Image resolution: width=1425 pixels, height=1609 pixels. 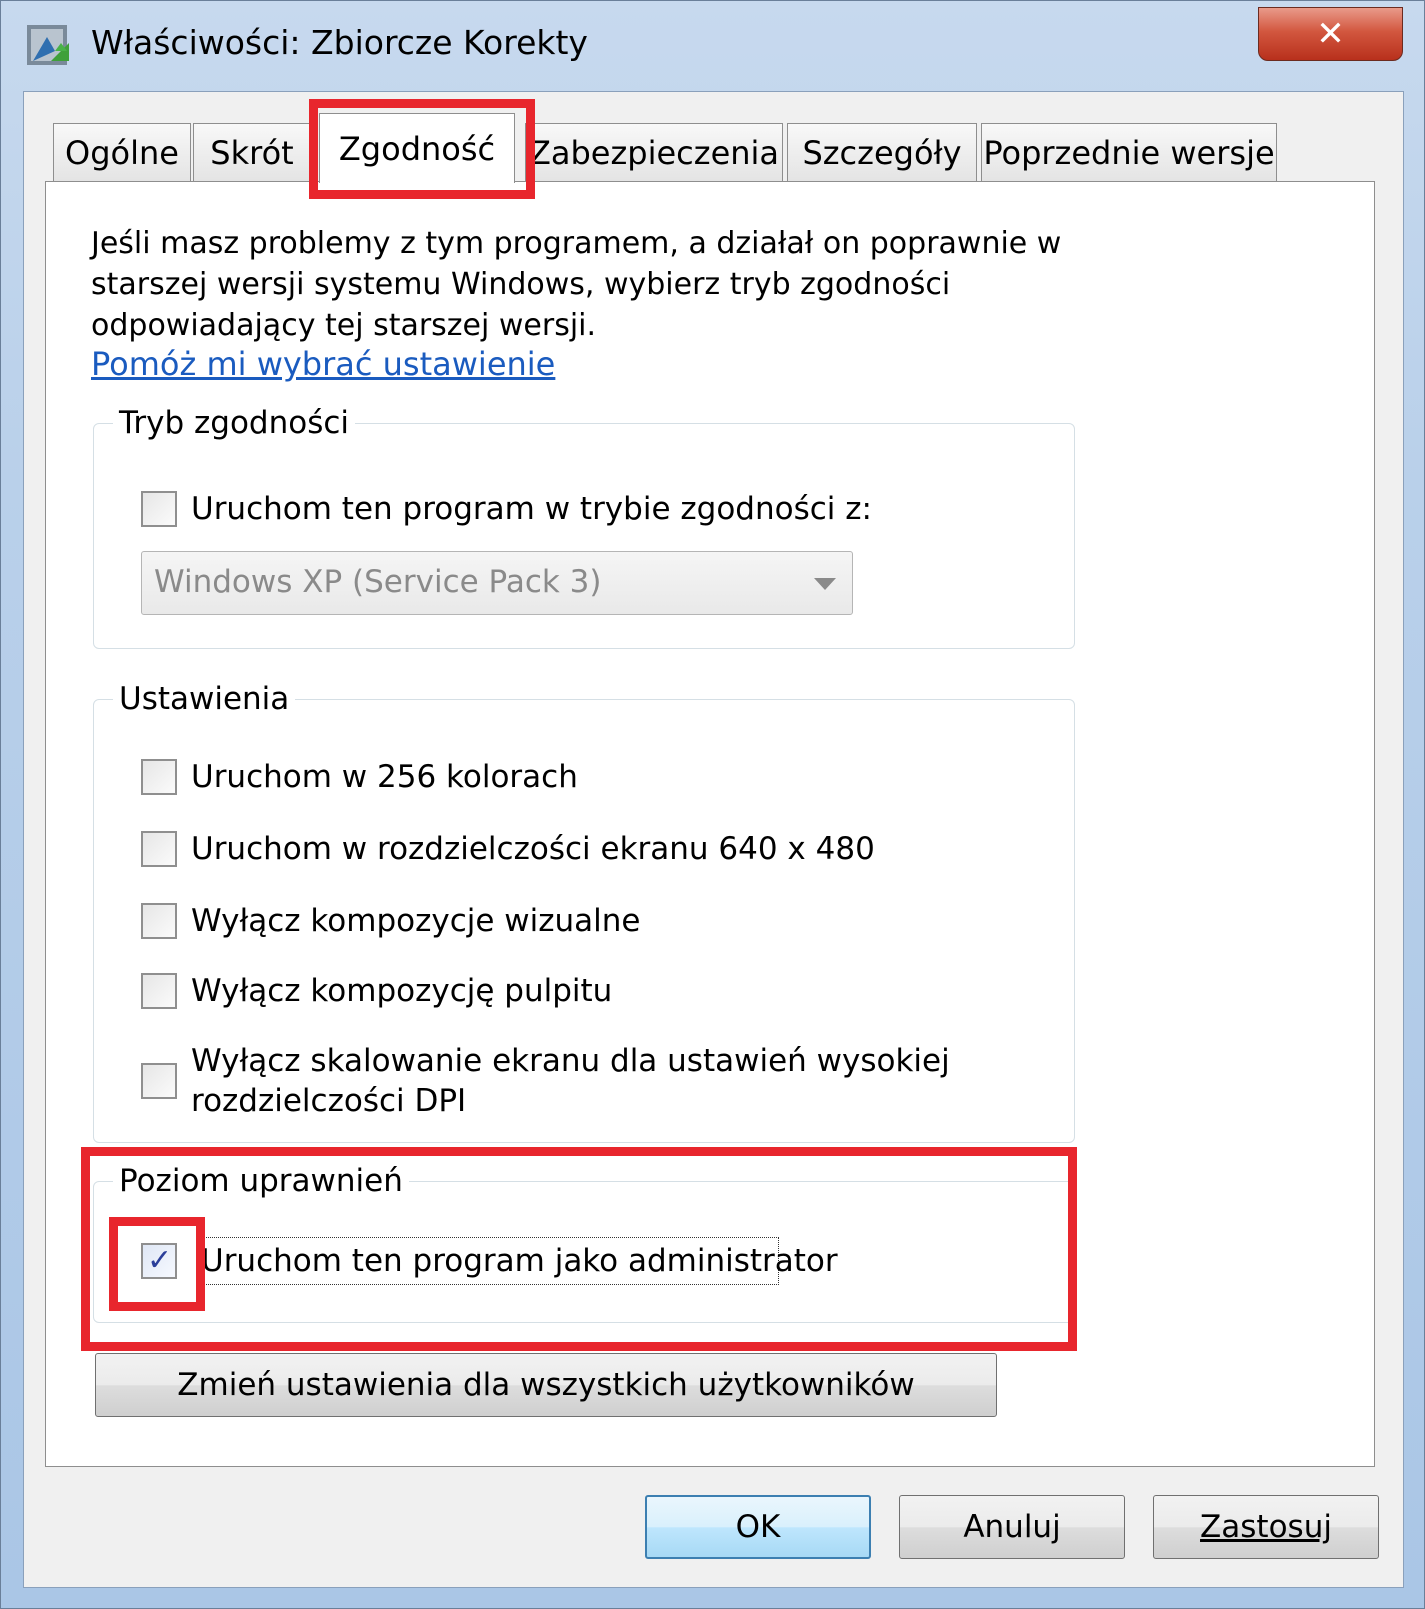 I want to click on disable-dpi-scaling-checkbox, so click(x=159, y=1081).